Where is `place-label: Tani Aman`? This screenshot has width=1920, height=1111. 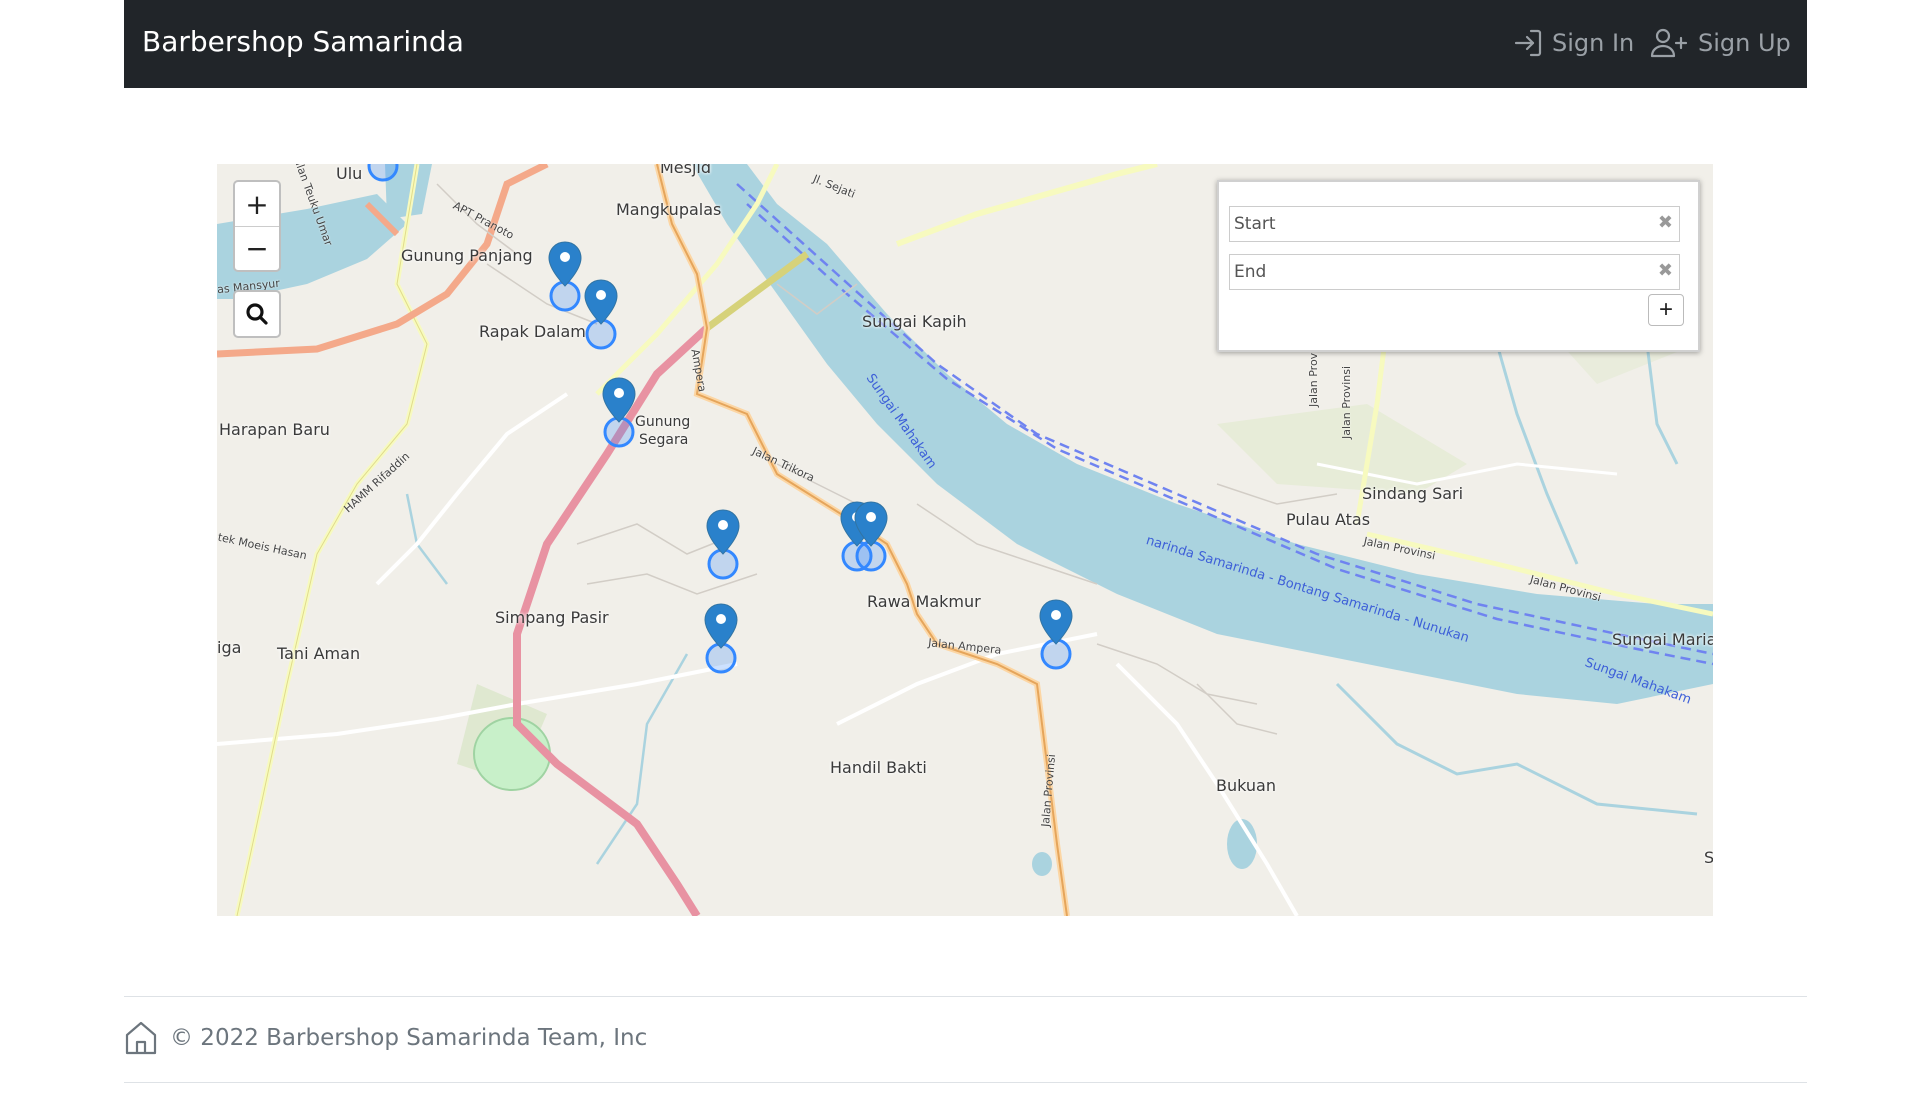 place-label: Tani Aman is located at coordinates (319, 653).